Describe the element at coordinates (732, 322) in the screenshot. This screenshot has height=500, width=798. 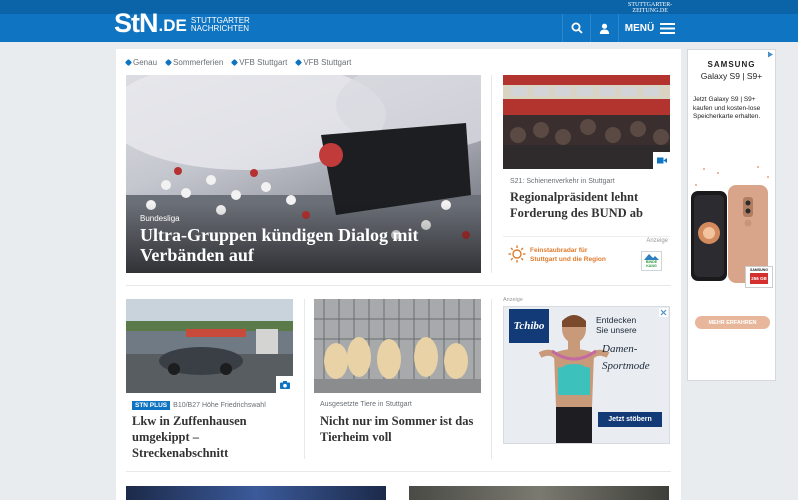
I see `samsung-cta-button: MEHR ERFAHREN` at that location.